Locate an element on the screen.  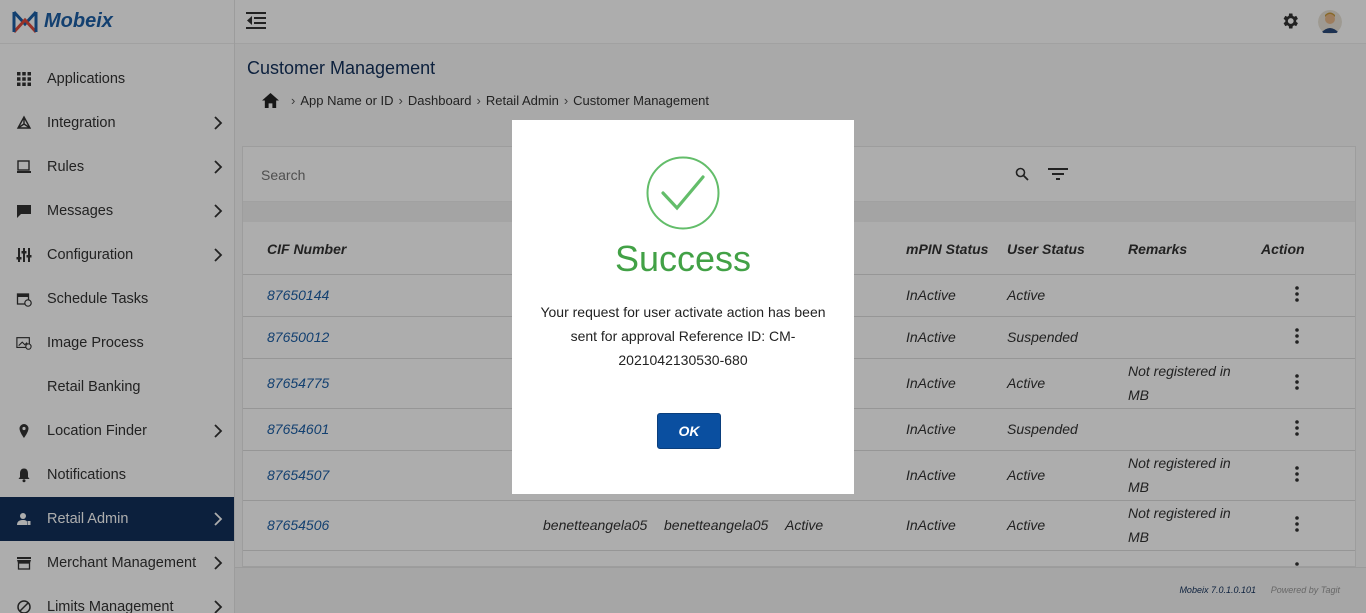
dialog-title: Success is located at coordinates (683, 258).